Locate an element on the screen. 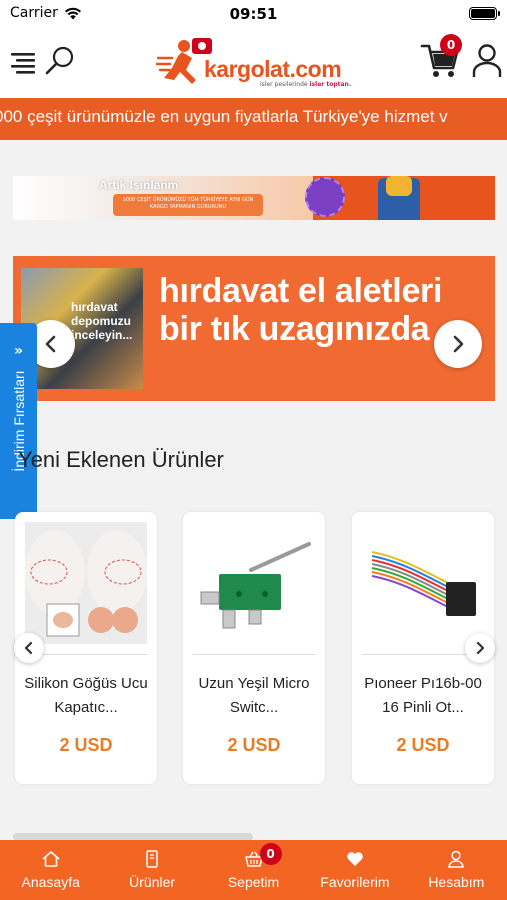 This screenshot has width=507, height=900. logo-wordmark: kargolat.com is located at coordinates (273, 69).